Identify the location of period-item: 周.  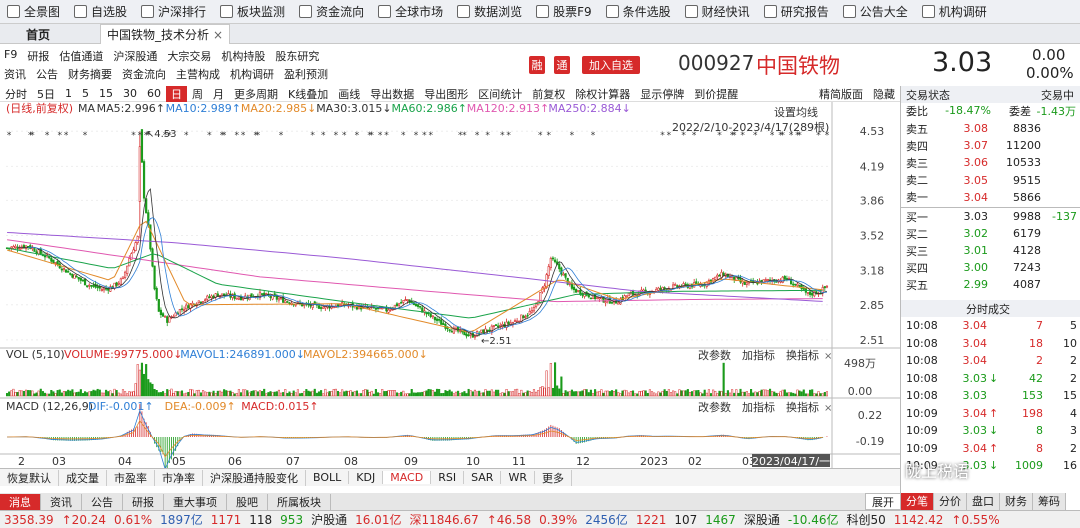
(197, 94).